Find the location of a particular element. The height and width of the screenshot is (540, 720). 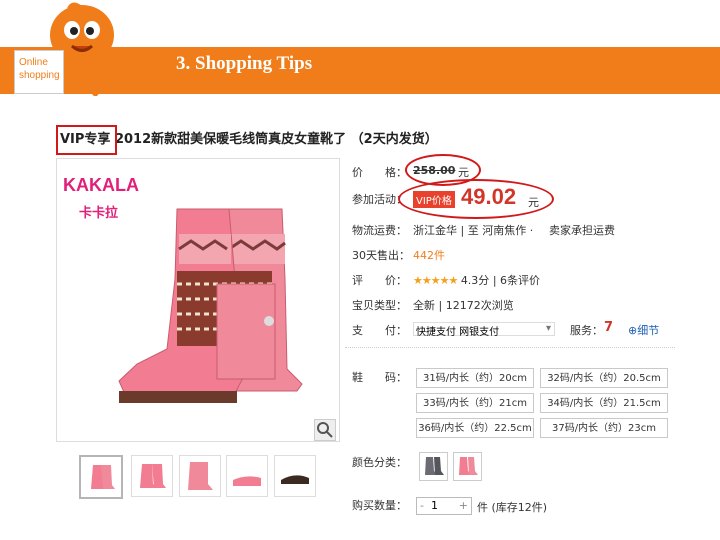

size-option: 33码/内长（约）21cm is located at coordinates (475, 403).